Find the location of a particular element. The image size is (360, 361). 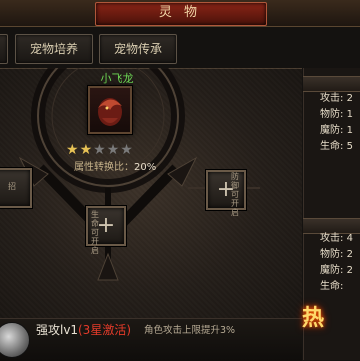

tab-partial-left is located at coordinates (4, 49).